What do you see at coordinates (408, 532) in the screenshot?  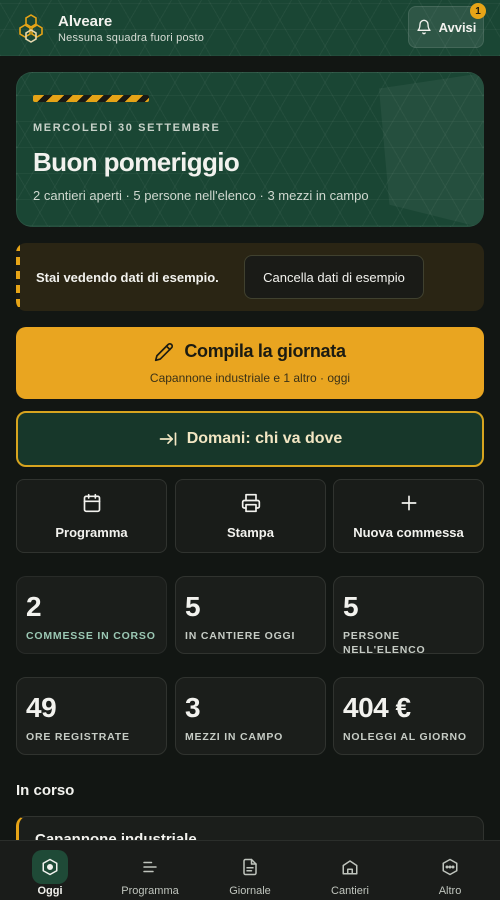 I see `new-order-label: Nuova commessa` at bounding box center [408, 532].